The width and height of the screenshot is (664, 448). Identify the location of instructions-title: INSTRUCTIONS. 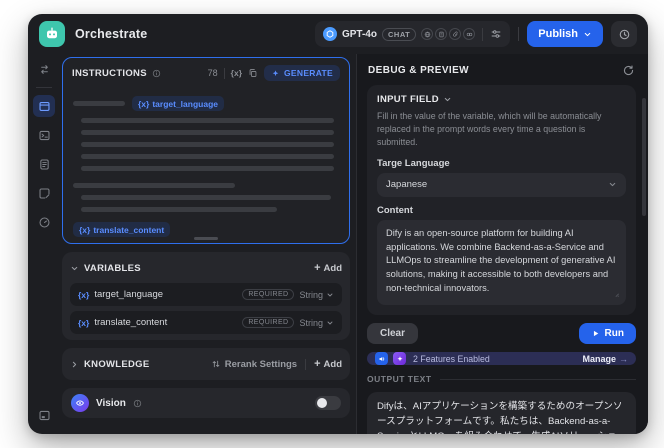
(109, 73).